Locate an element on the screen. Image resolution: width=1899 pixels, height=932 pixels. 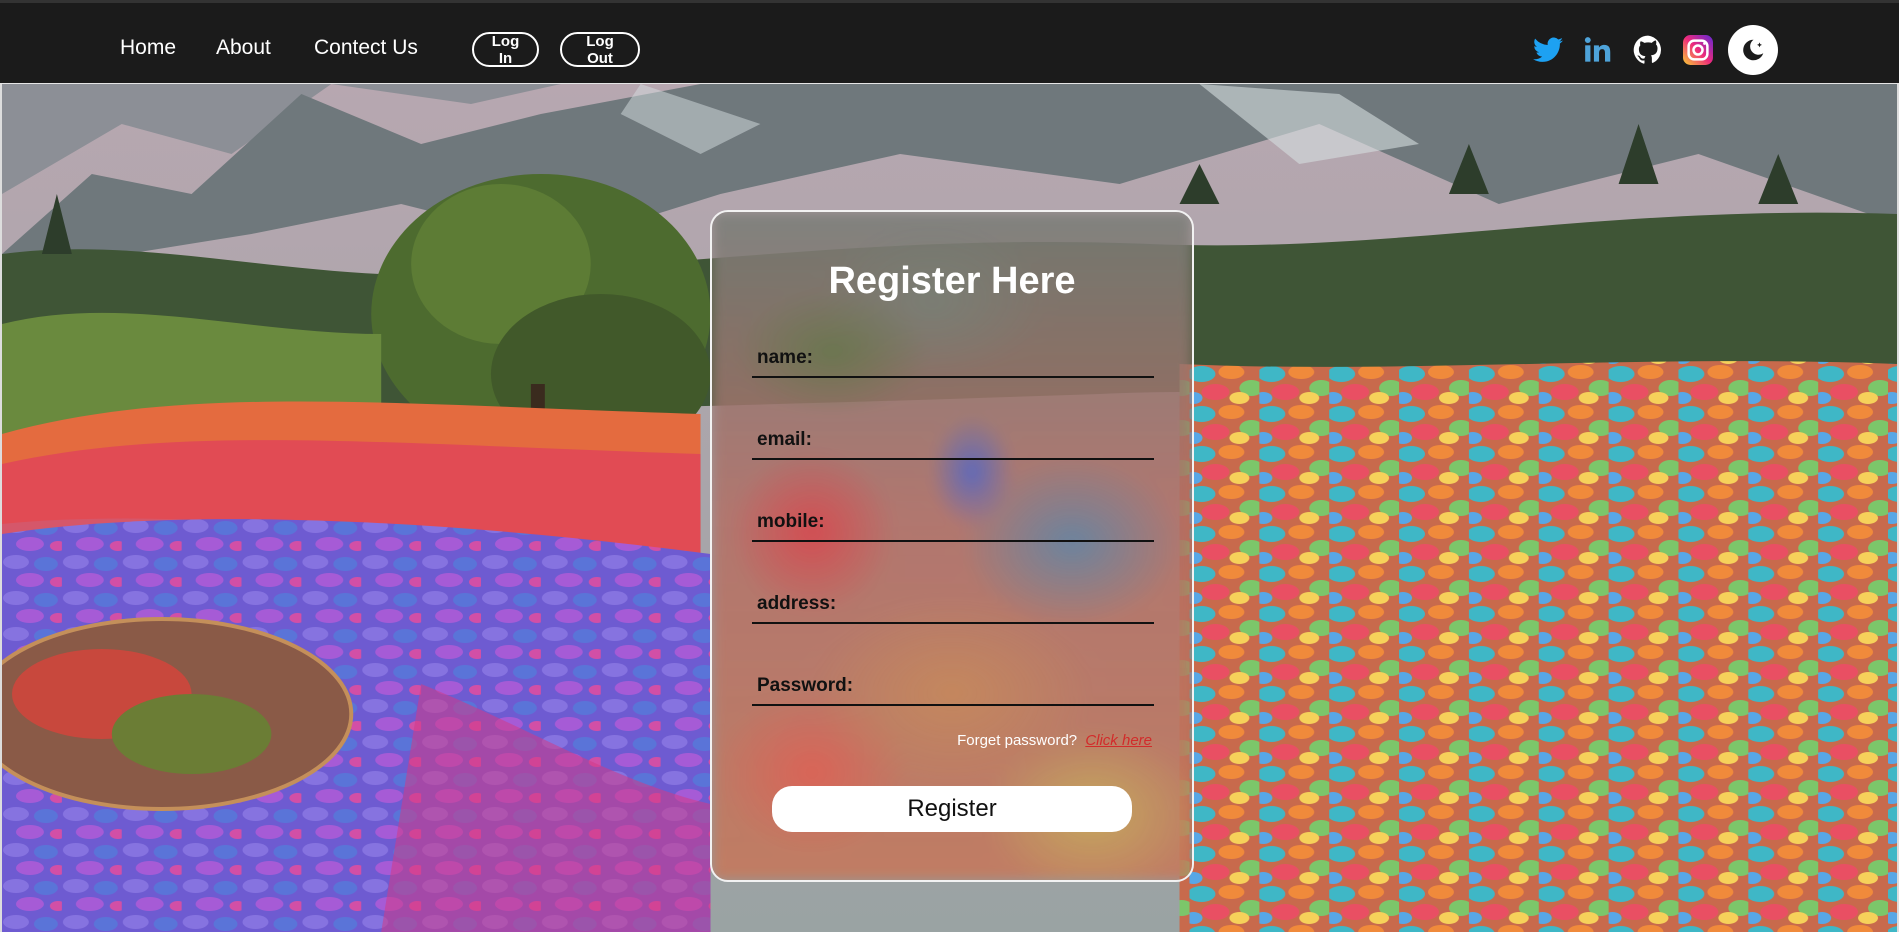
form-title: Register Here is located at coordinates (952, 281).